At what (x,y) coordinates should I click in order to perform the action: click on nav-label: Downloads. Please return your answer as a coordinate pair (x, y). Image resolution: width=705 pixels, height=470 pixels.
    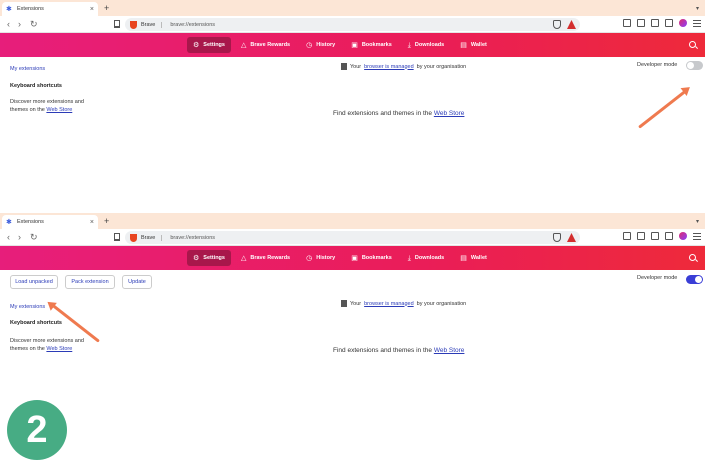
    Looking at the image, I should click on (429, 45).